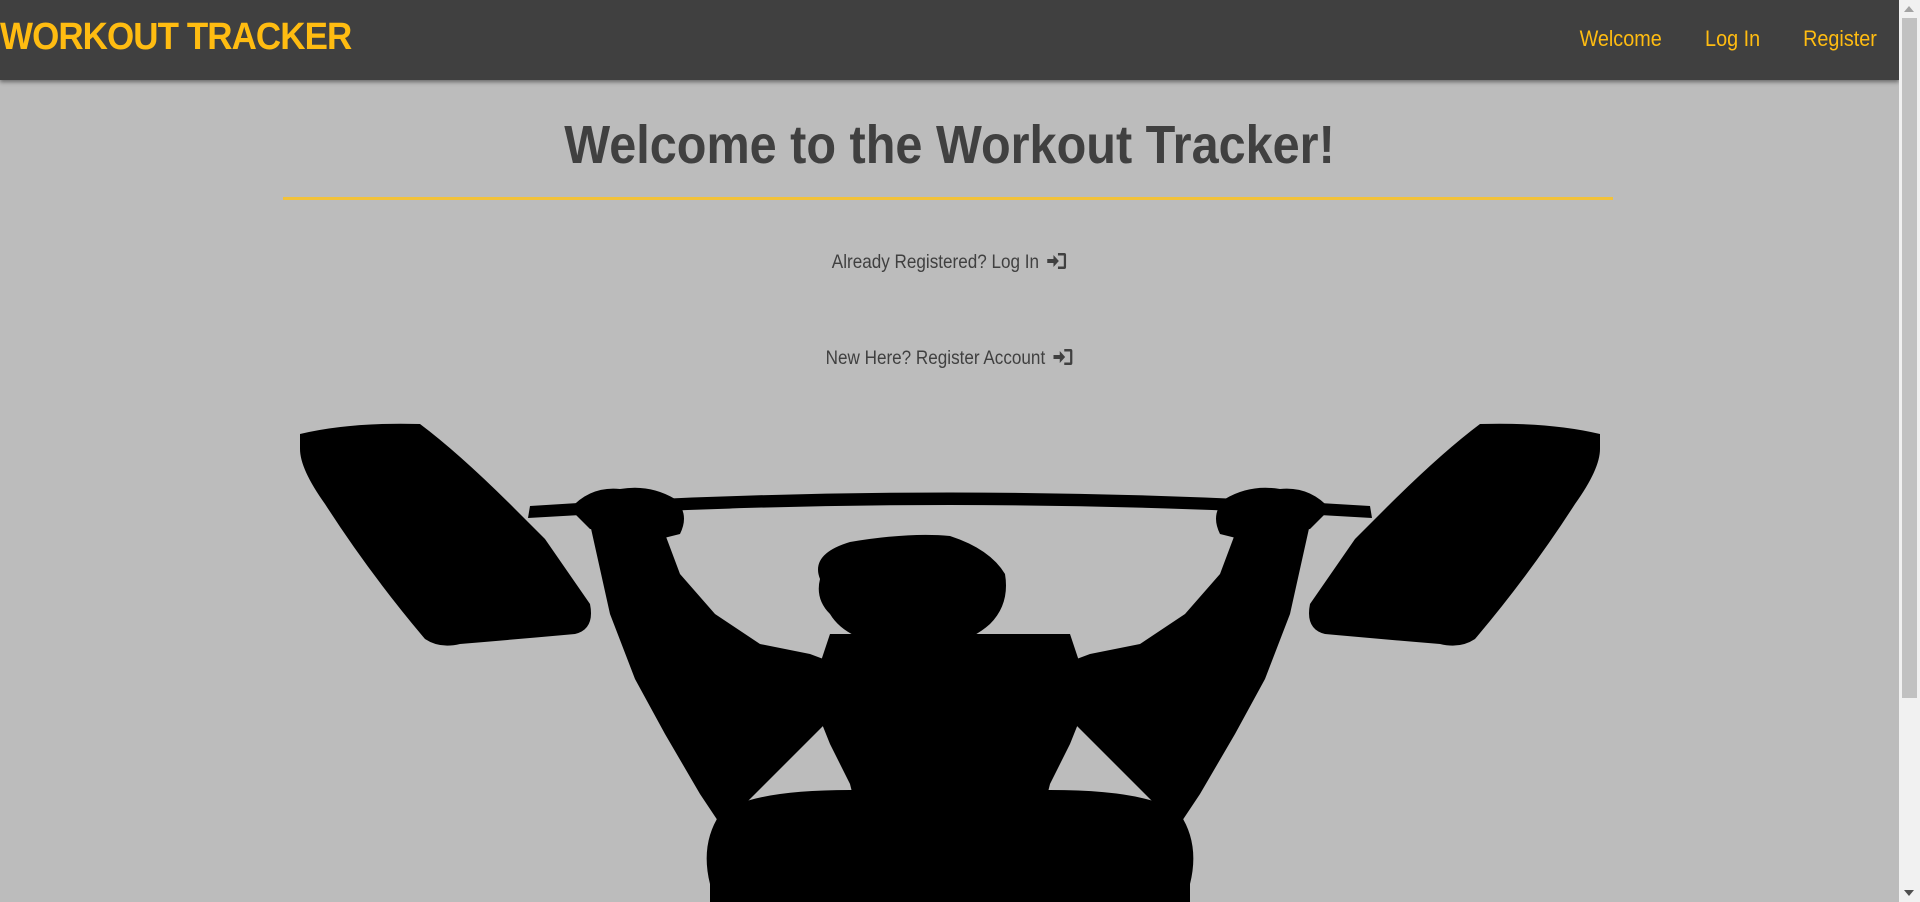 The image size is (1920, 902). What do you see at coordinates (1840, 39) in the screenshot?
I see `nav-link-register: Register` at bounding box center [1840, 39].